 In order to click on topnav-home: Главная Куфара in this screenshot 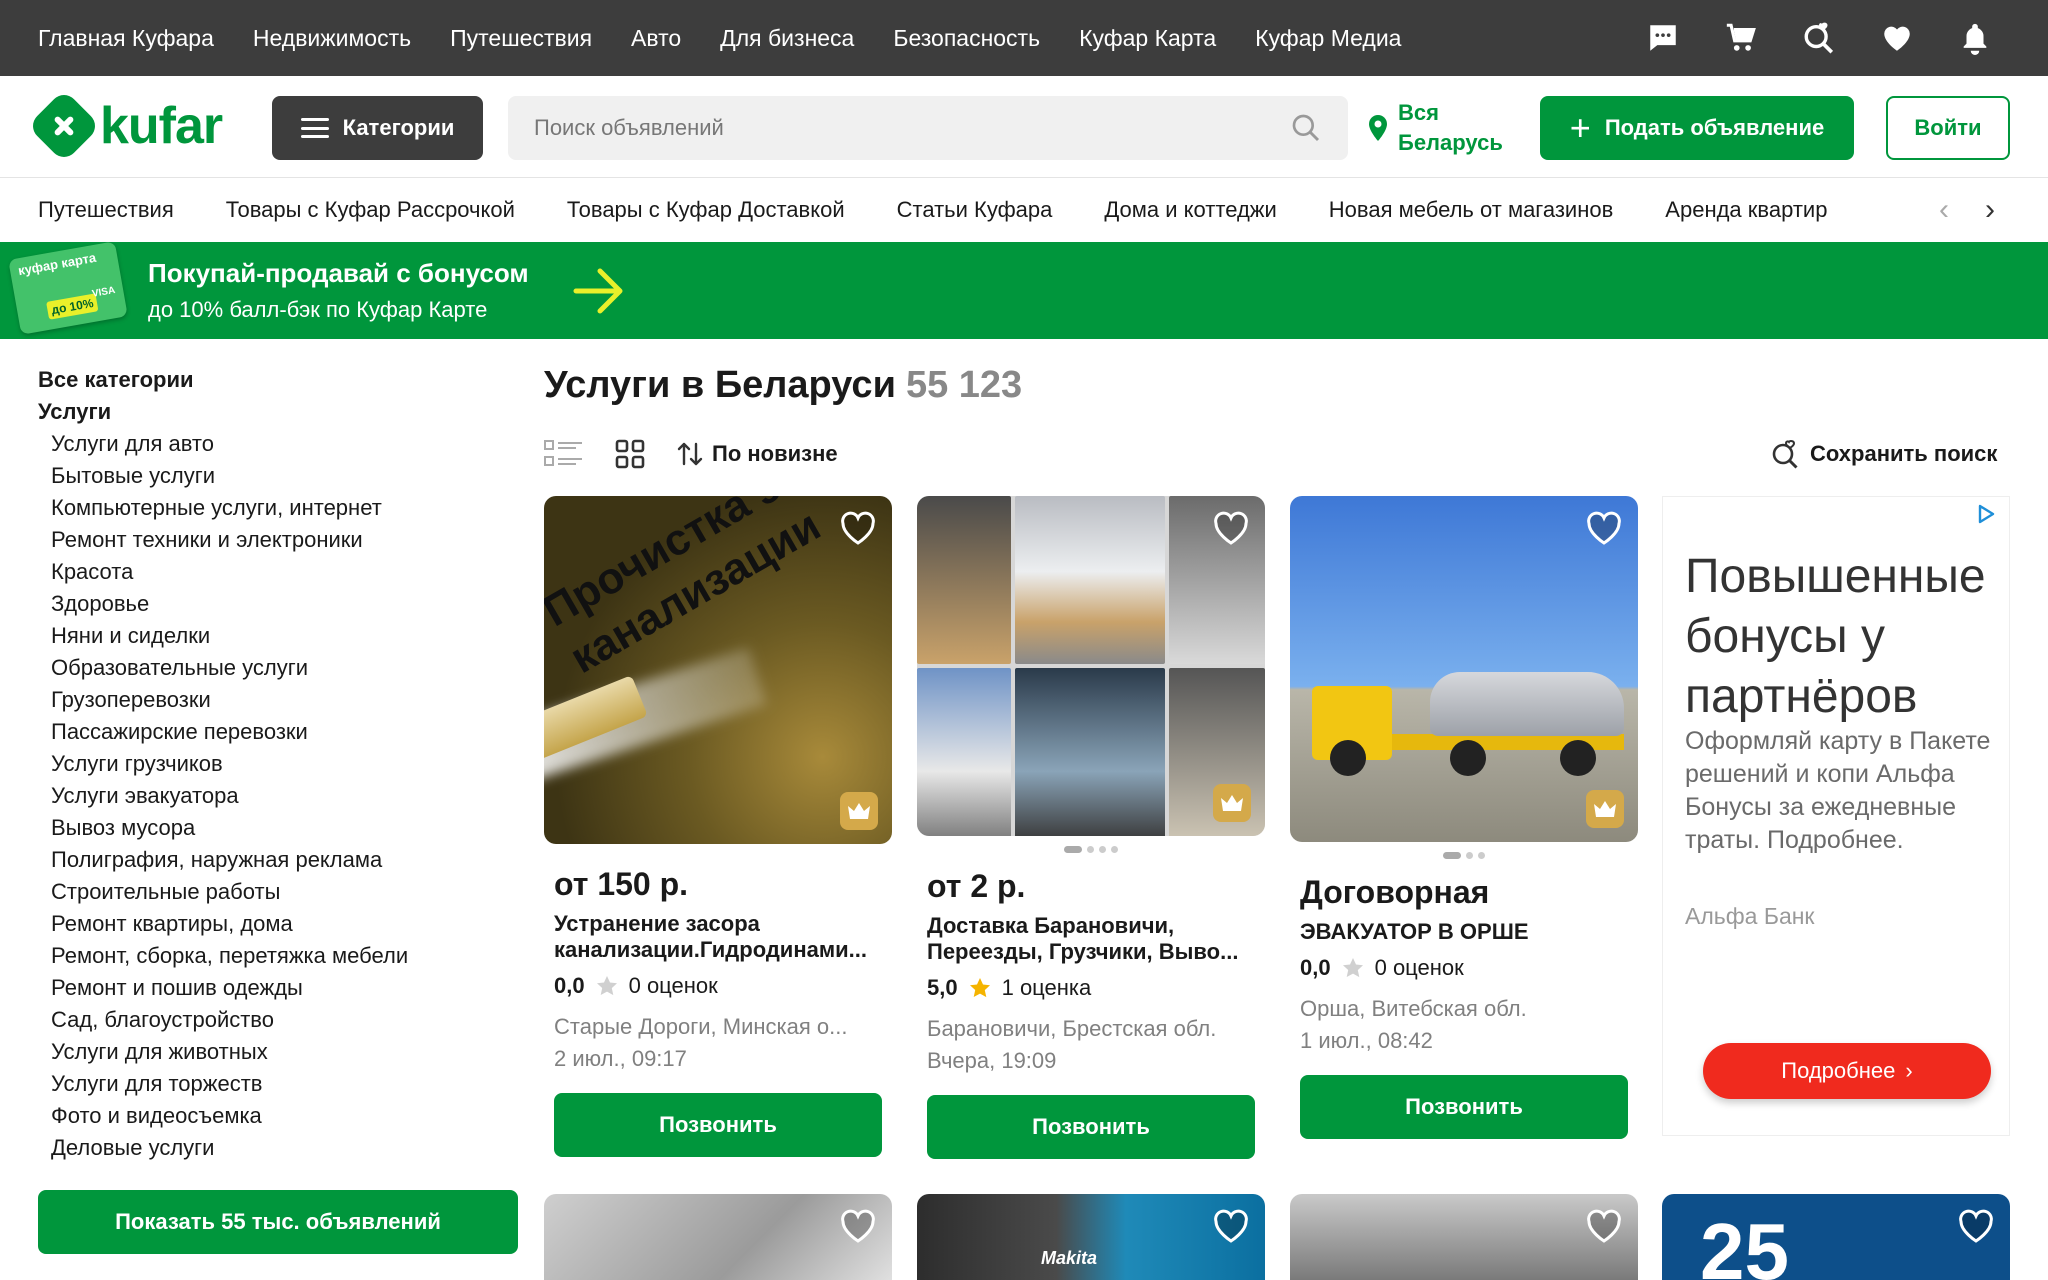, I will do `click(126, 38)`.